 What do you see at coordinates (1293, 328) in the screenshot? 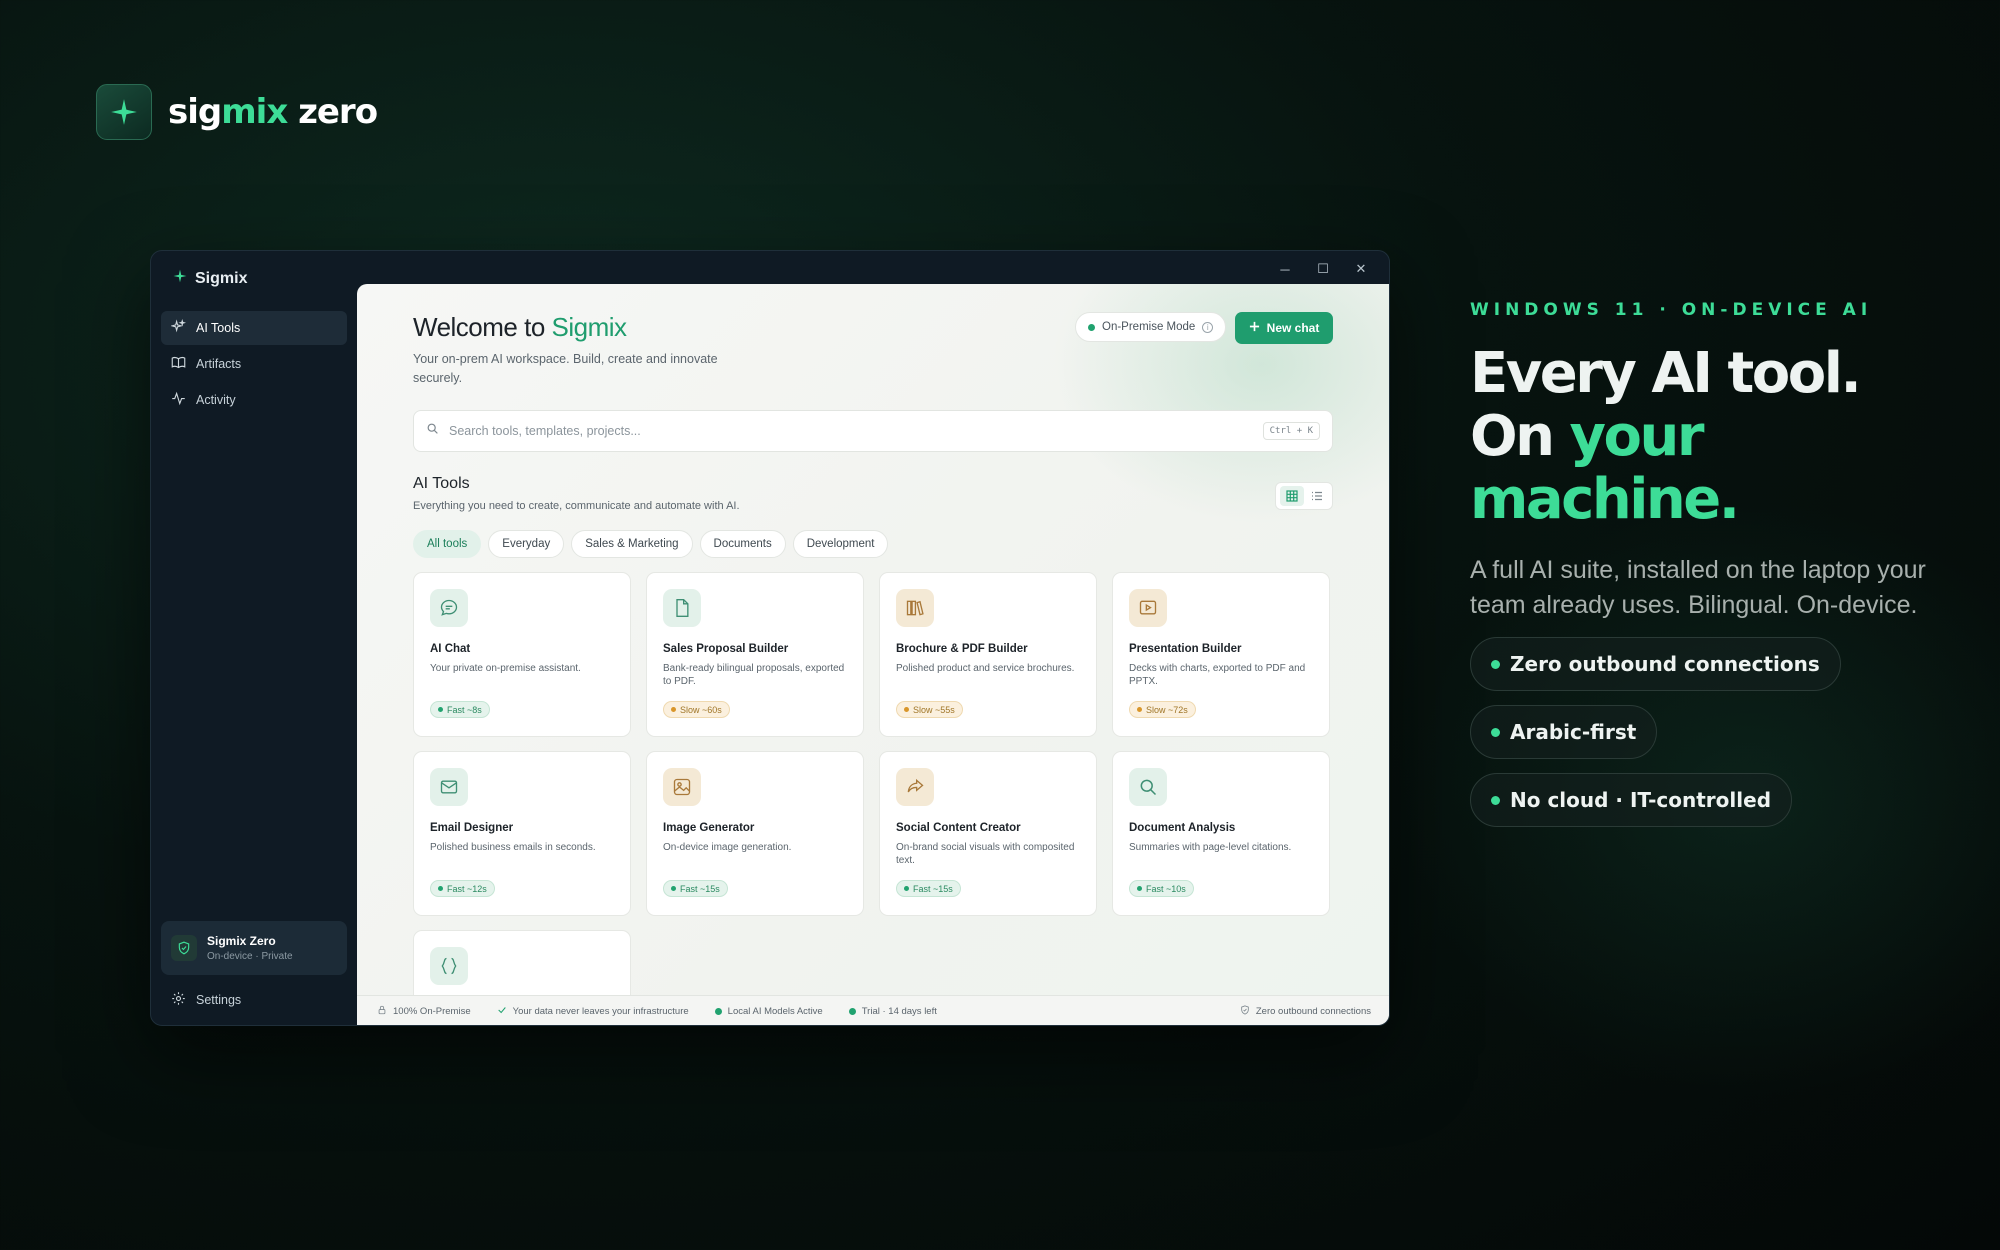
I see `new-chat-label: New chat` at bounding box center [1293, 328].